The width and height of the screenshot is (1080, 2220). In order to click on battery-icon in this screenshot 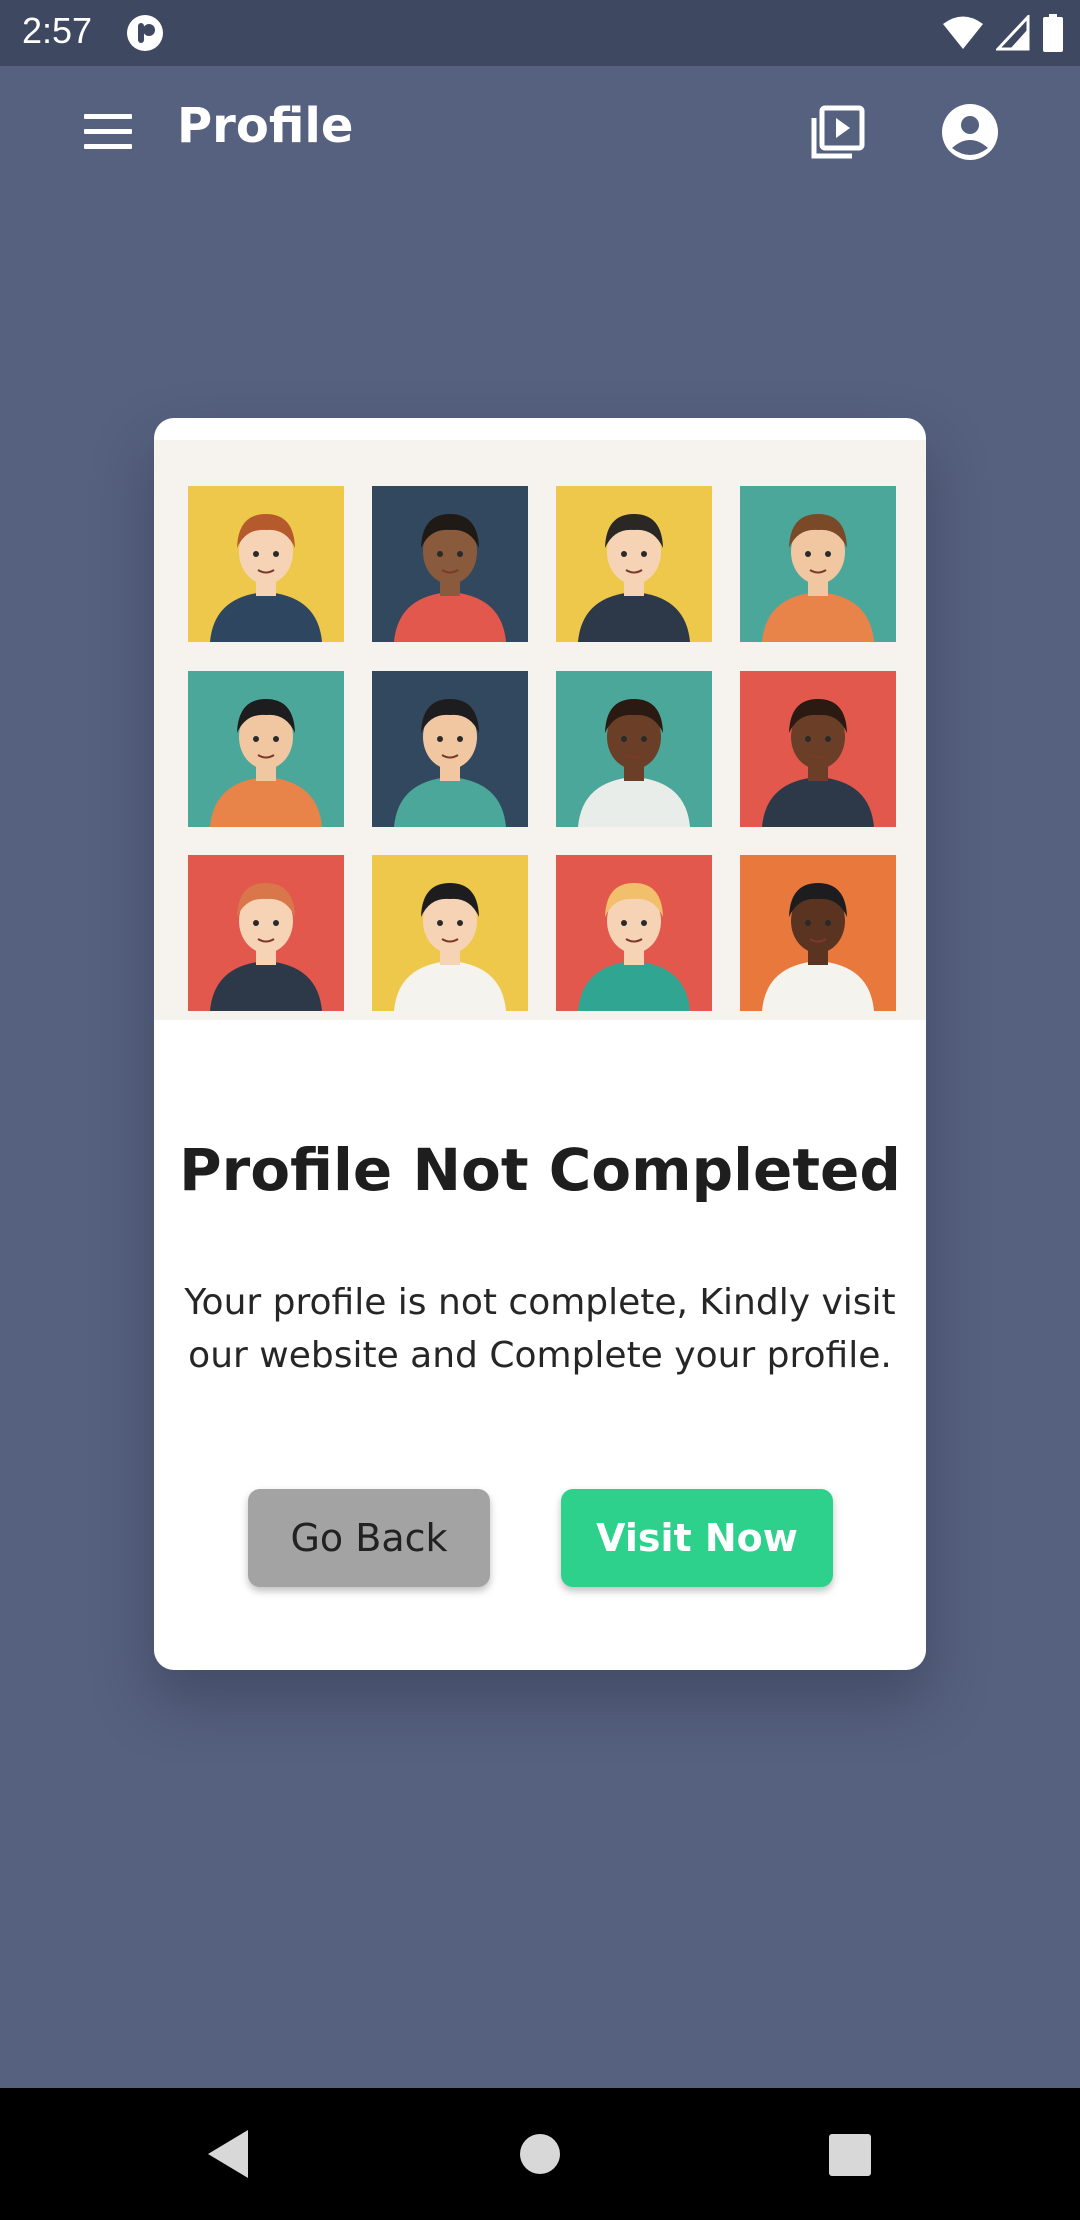, I will do `click(1053, 33)`.